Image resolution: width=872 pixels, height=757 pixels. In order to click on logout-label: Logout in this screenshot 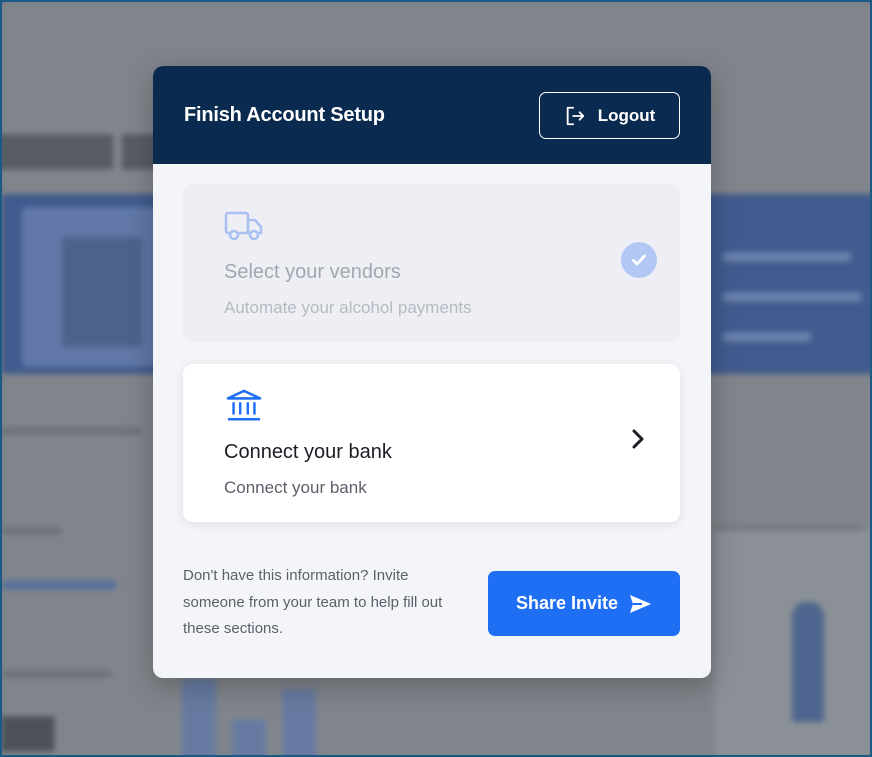, I will do `click(626, 115)`.